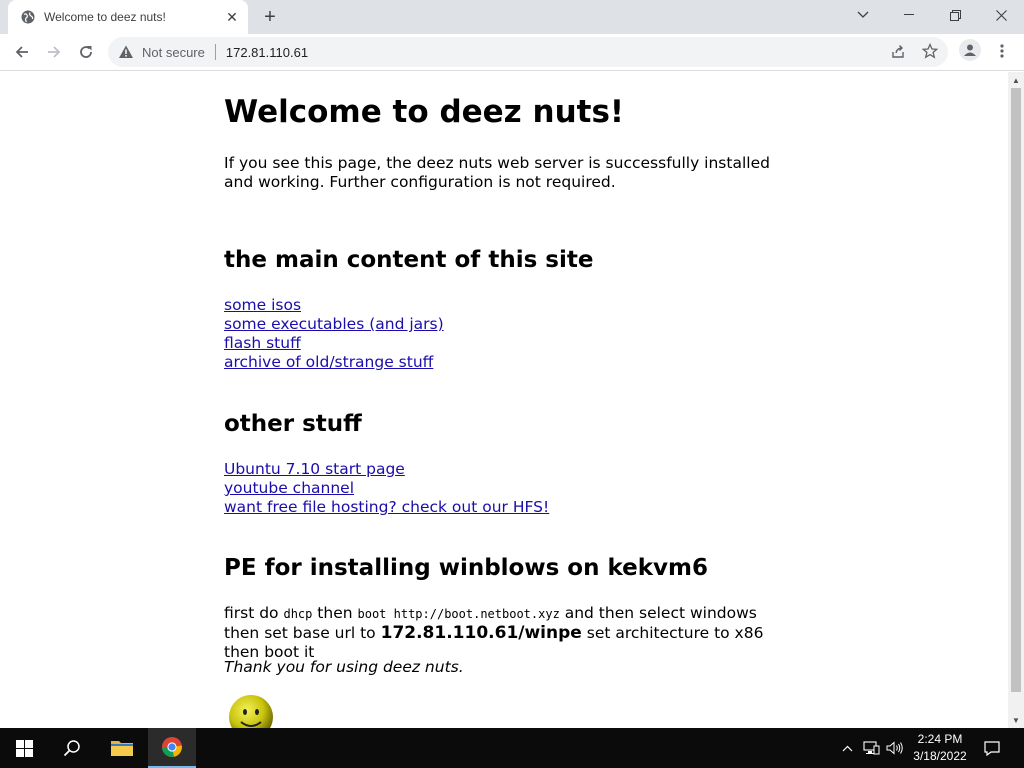 The image size is (1024, 768). I want to click on tab-search-icon, so click(863, 15).